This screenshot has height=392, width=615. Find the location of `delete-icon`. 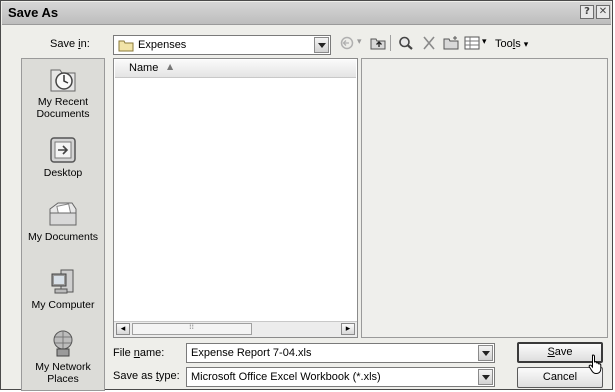

delete-icon is located at coordinates (429, 43).